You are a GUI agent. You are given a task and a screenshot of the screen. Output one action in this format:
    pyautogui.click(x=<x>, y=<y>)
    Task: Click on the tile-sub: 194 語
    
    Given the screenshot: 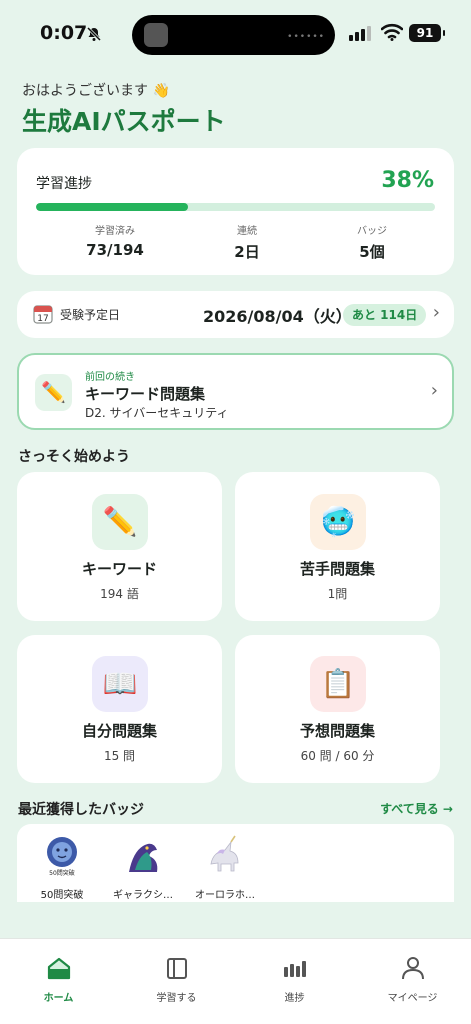 What is the action you would take?
    pyautogui.click(x=119, y=594)
    